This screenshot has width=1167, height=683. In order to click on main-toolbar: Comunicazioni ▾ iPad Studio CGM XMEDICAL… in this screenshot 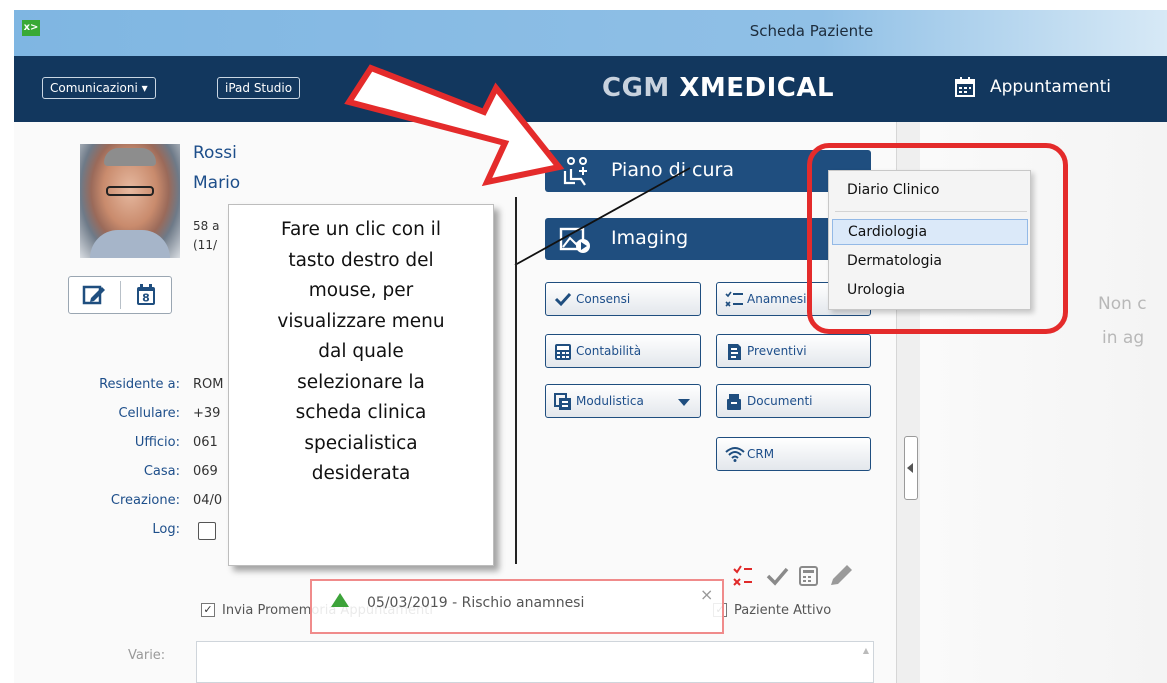, I will do `click(590, 89)`.